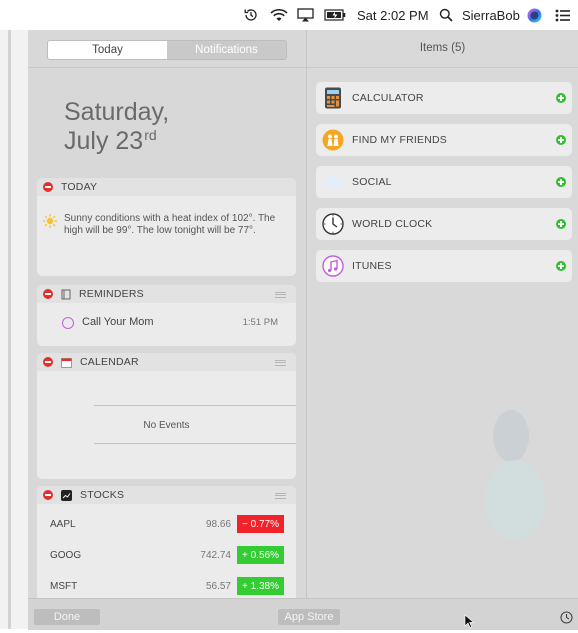 The width and height of the screenshot is (578, 633). I want to click on wifi-icon, so click(279, 15).